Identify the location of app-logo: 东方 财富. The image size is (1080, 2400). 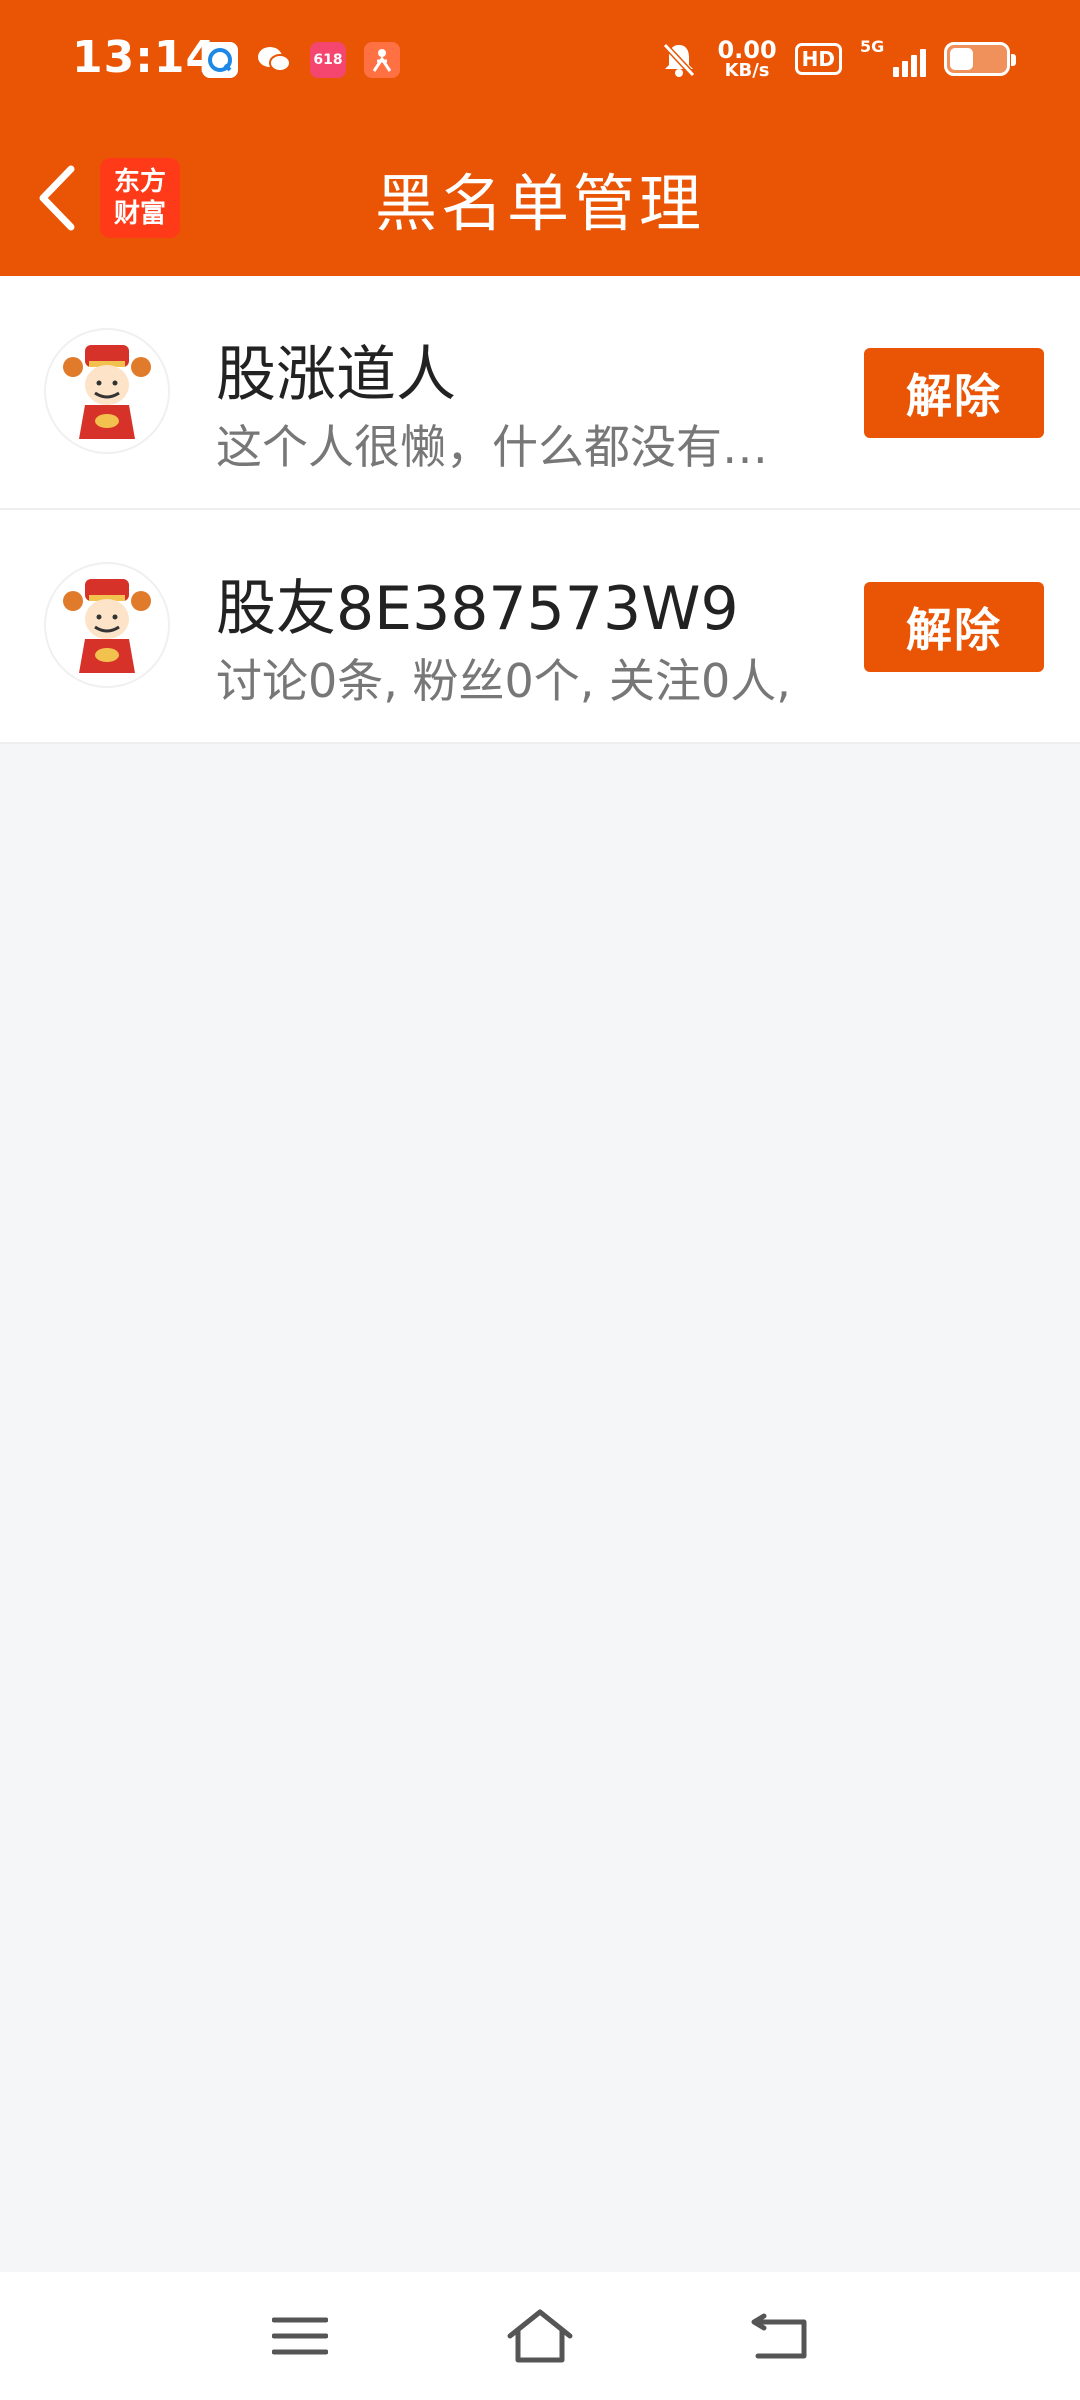
(140, 198).